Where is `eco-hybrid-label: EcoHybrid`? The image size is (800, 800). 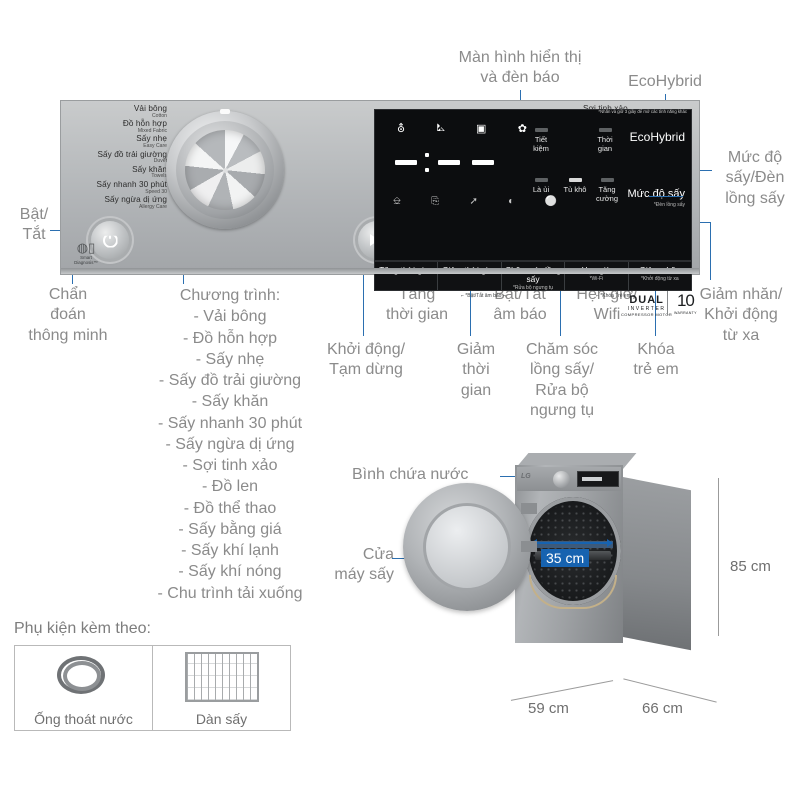 eco-hybrid-label: EcoHybrid is located at coordinates (657, 137).